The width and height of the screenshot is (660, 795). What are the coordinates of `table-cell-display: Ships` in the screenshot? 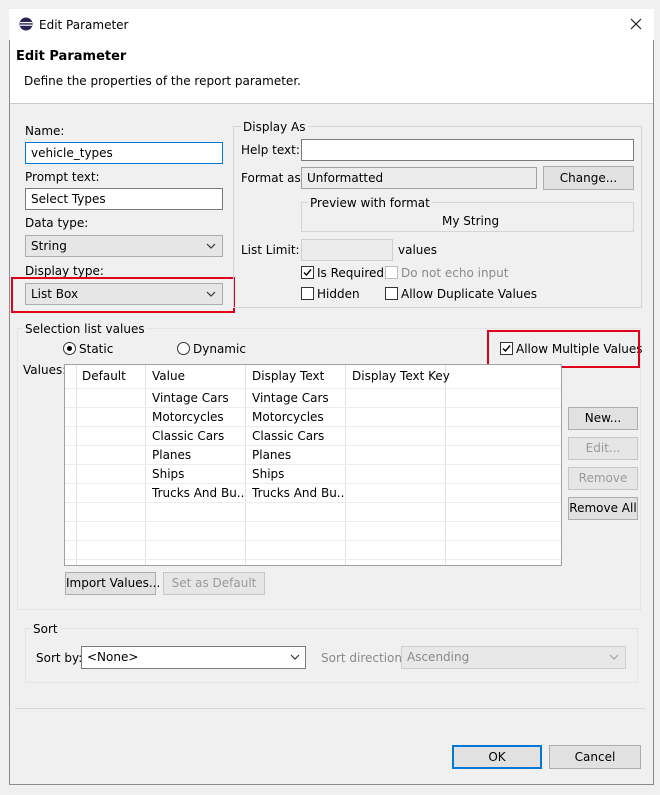 It's located at (297, 474).